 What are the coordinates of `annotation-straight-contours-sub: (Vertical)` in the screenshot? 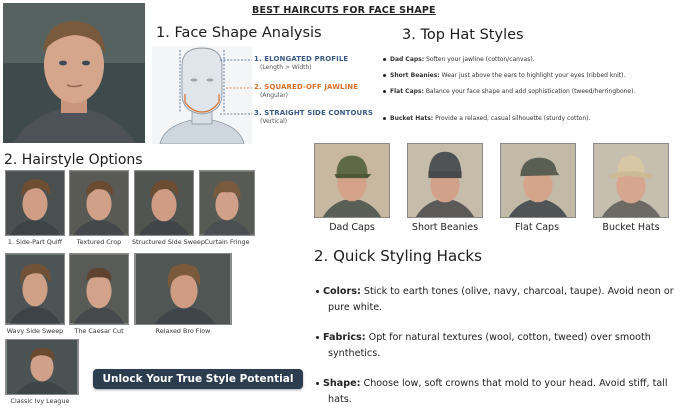 It's located at (274, 121).